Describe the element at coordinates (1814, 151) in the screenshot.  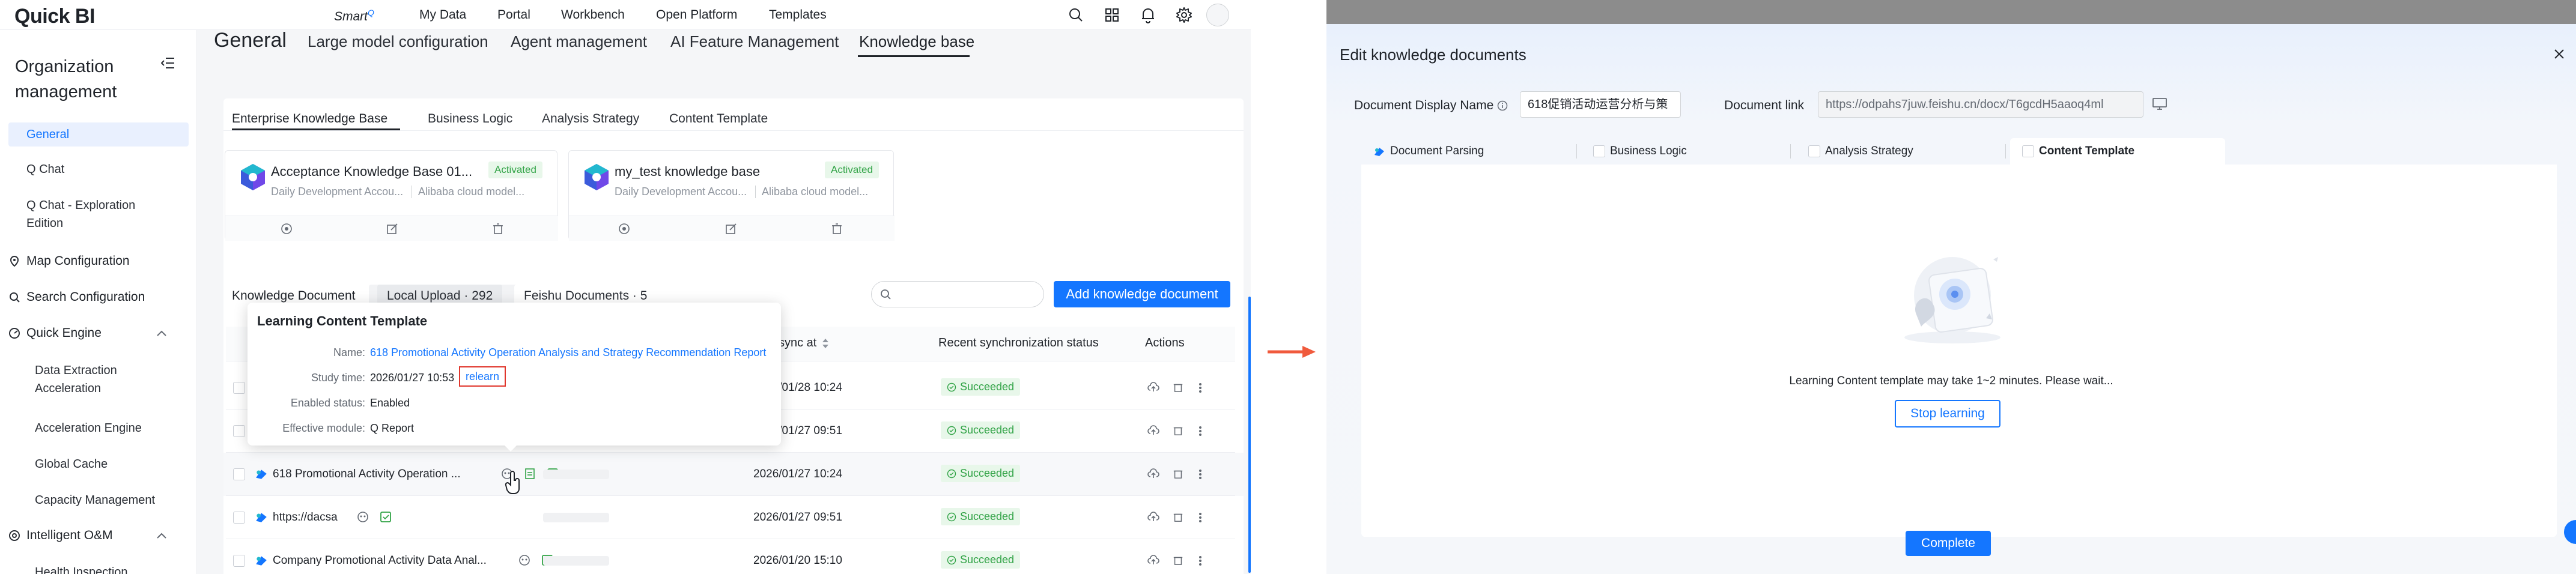
I see `analysis-strategy-checkbox` at that location.